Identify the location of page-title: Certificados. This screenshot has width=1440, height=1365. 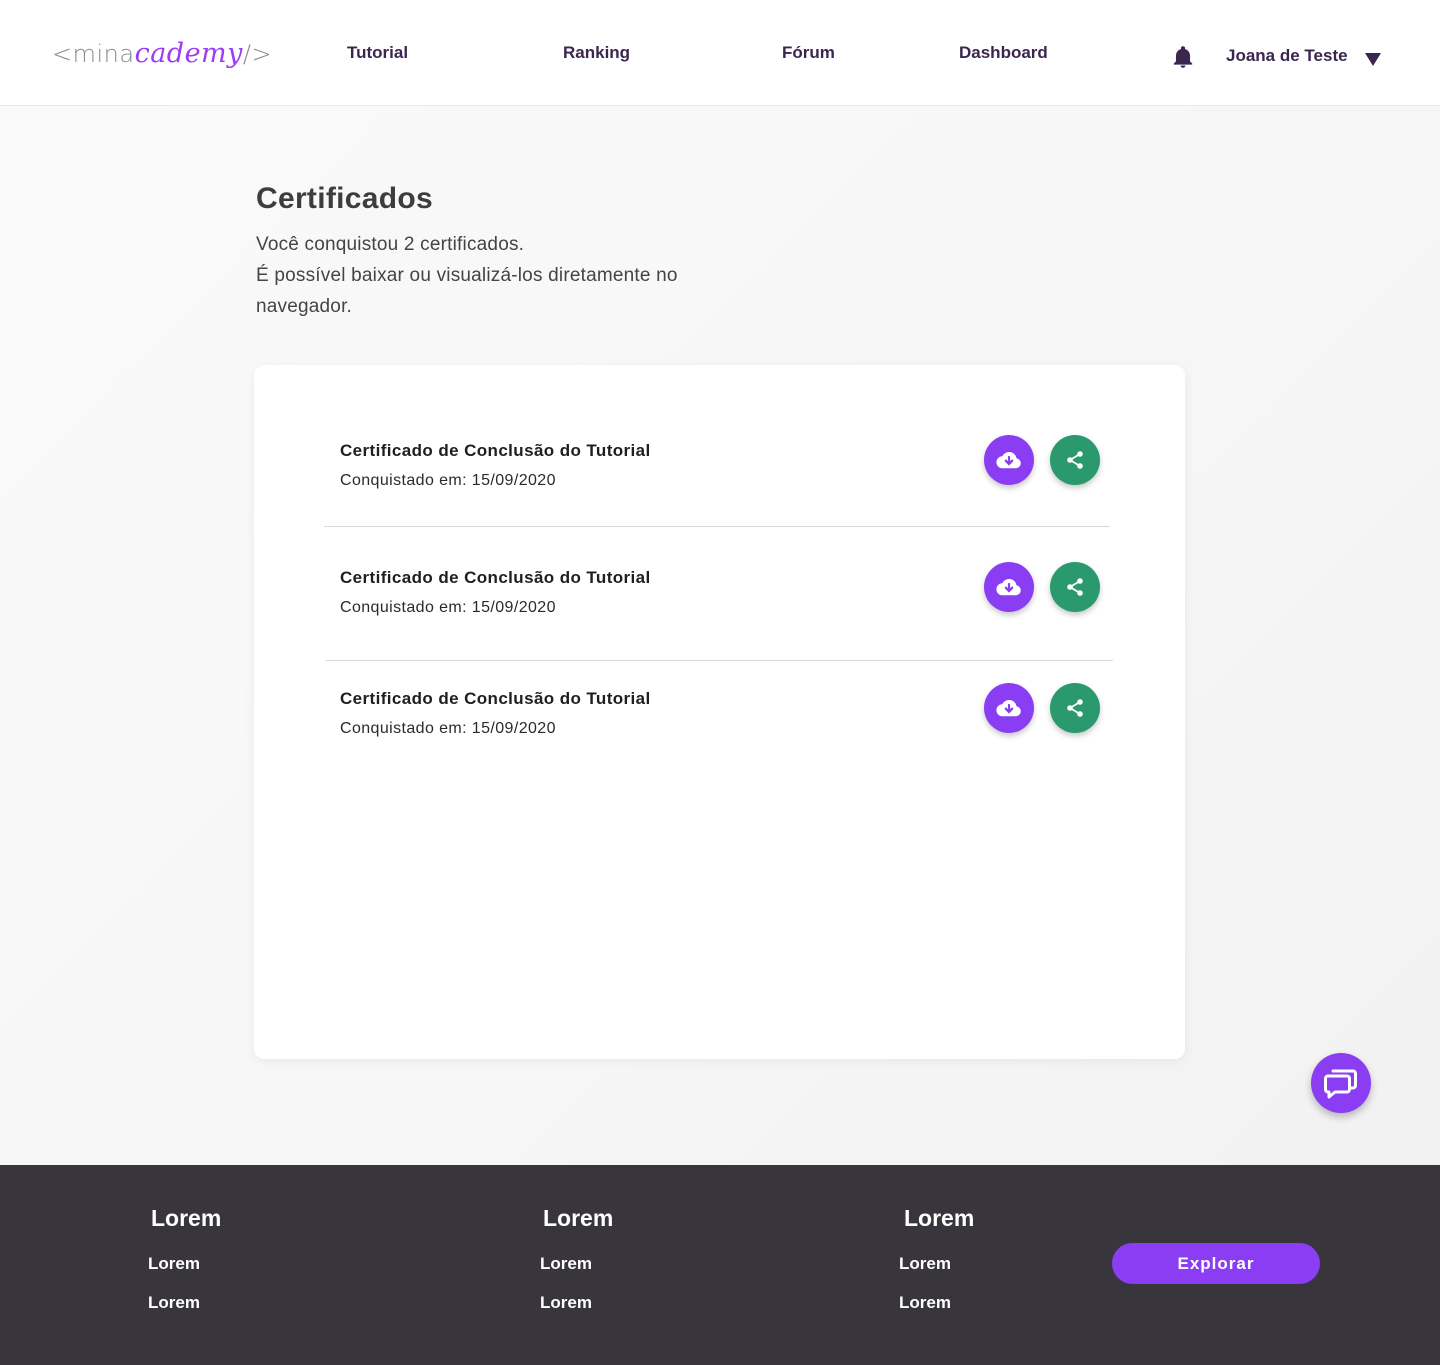
(344, 198).